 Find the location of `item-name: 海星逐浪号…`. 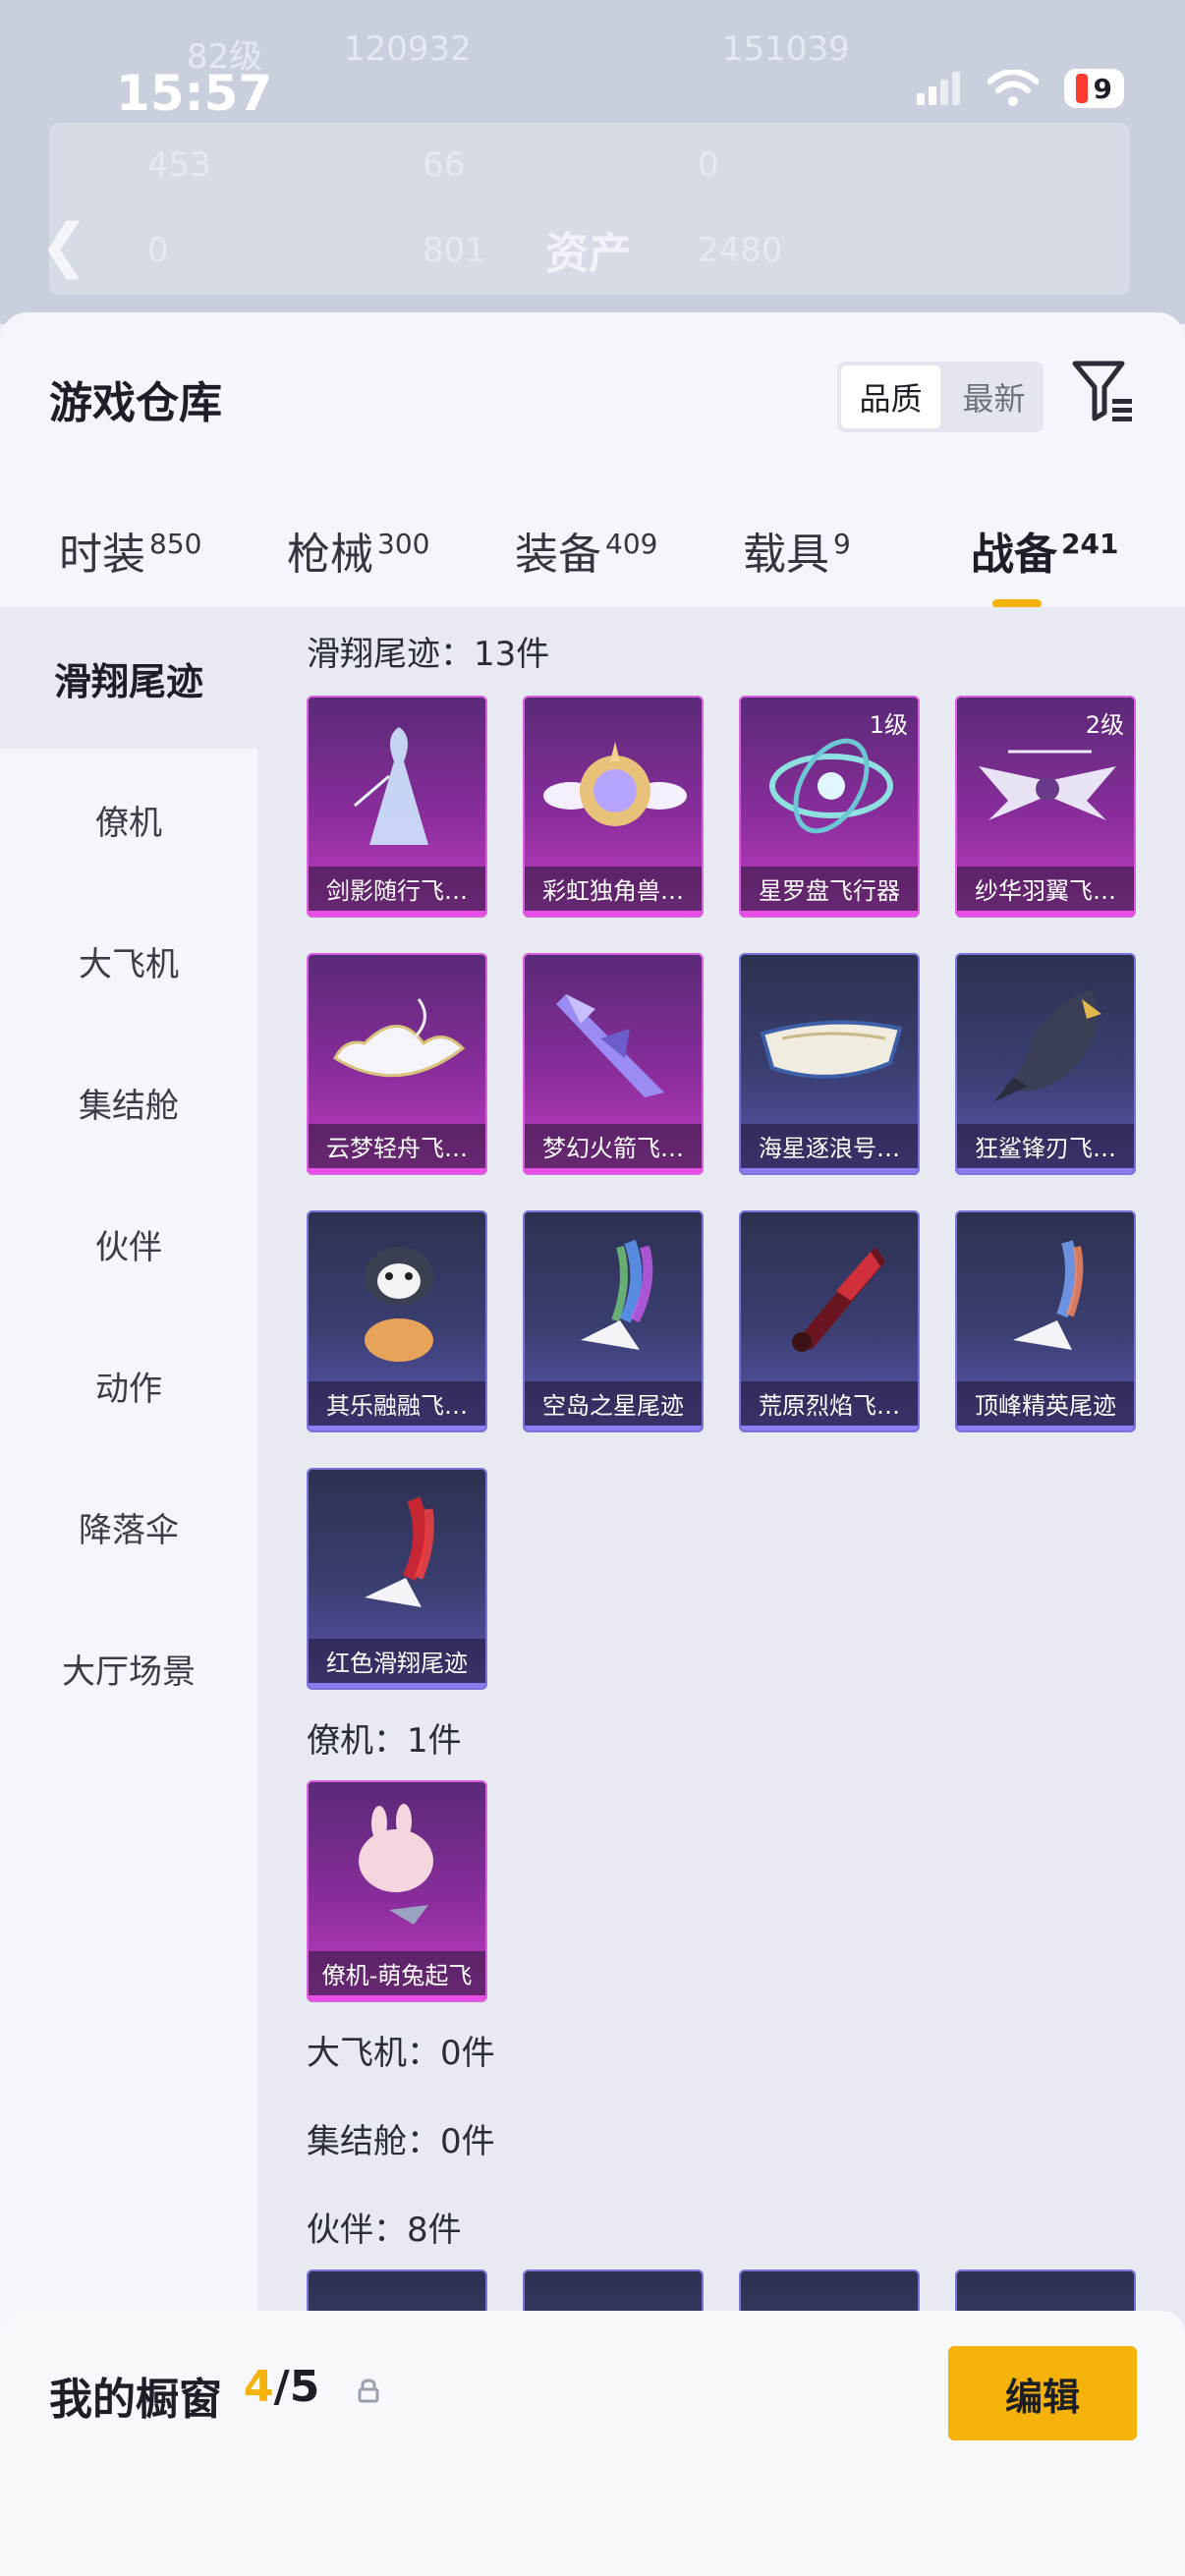

item-name: 海星逐浪号… is located at coordinates (830, 1148).